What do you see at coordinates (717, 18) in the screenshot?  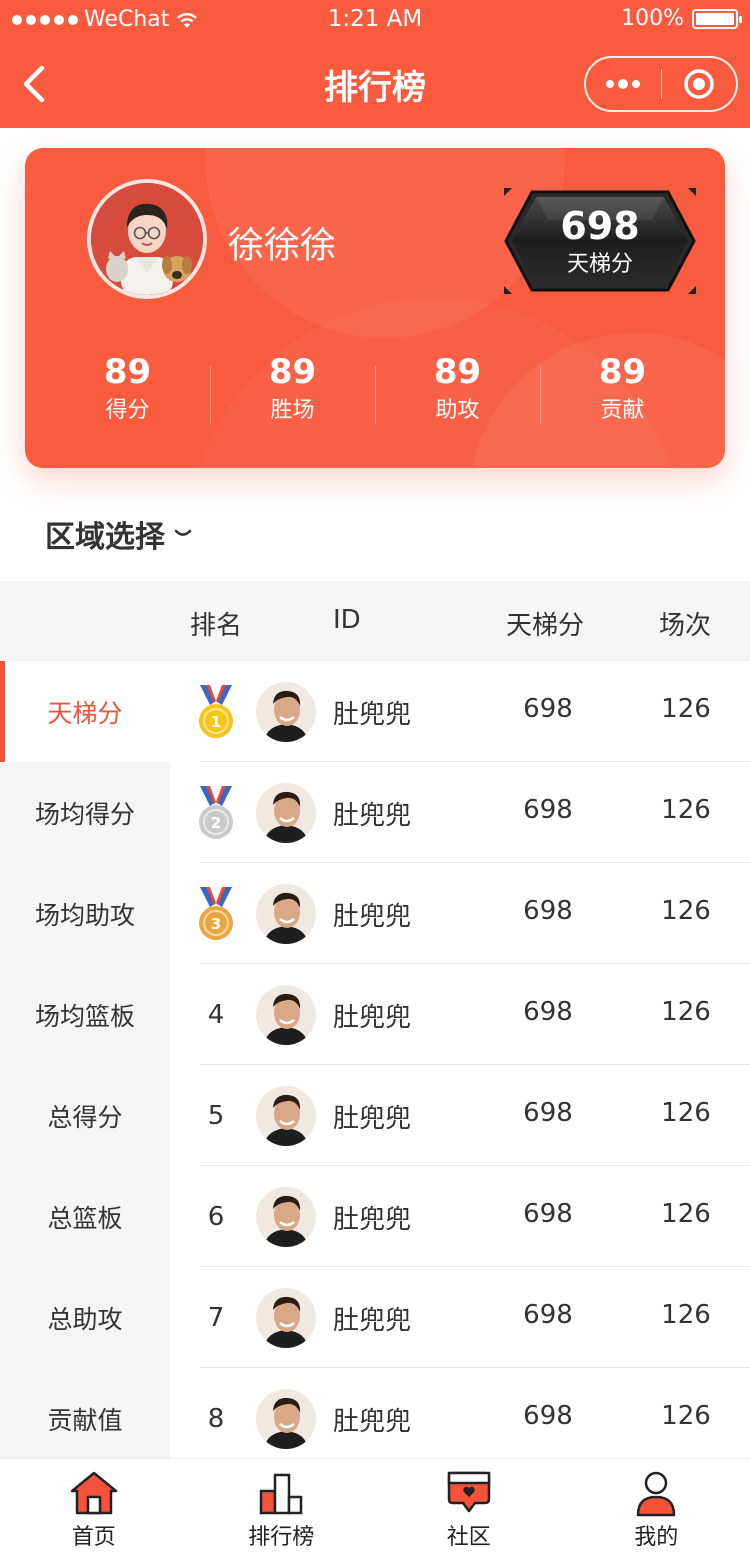 I see `battery-icon` at bounding box center [717, 18].